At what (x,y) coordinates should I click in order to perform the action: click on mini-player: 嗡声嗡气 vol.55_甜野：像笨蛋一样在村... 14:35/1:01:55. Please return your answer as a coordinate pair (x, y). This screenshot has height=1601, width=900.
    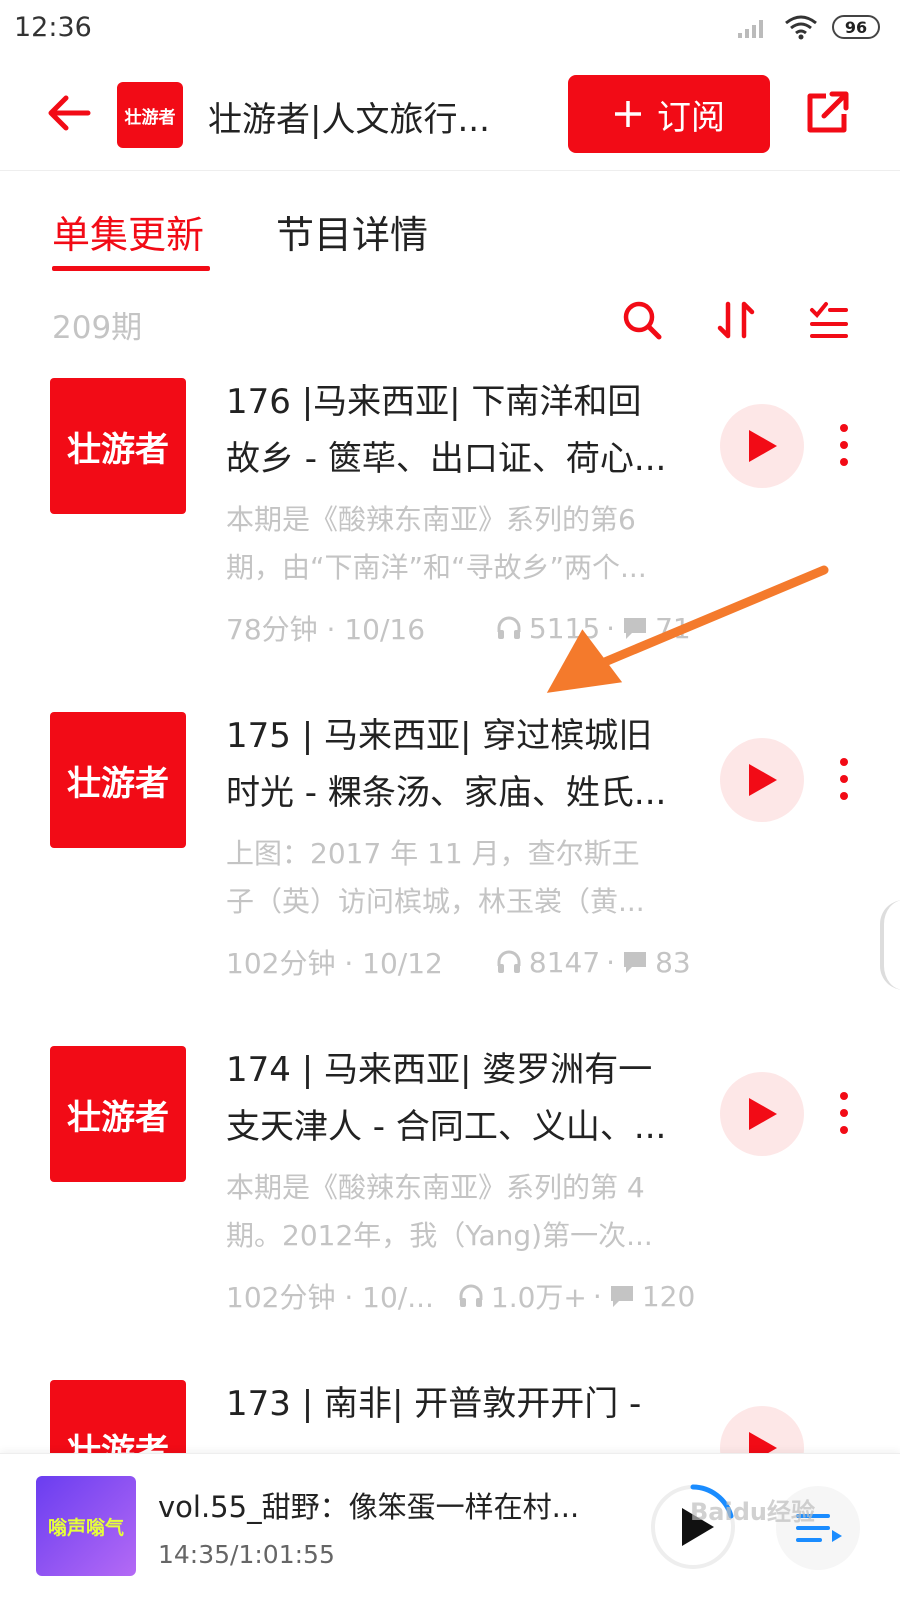
    Looking at the image, I should click on (450, 1527).